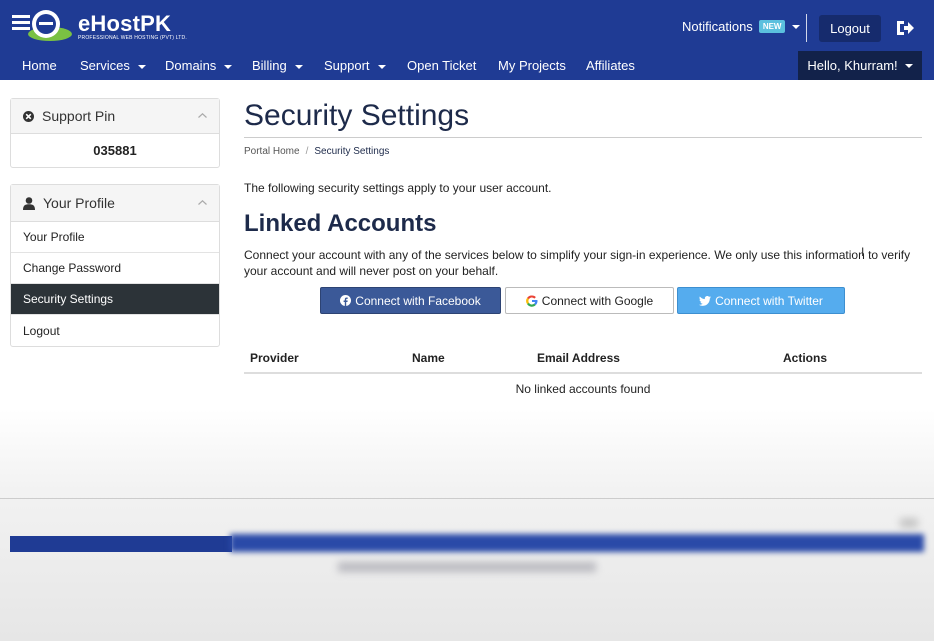  I want to click on sidebar-item-label: Change Password, so click(72, 268).